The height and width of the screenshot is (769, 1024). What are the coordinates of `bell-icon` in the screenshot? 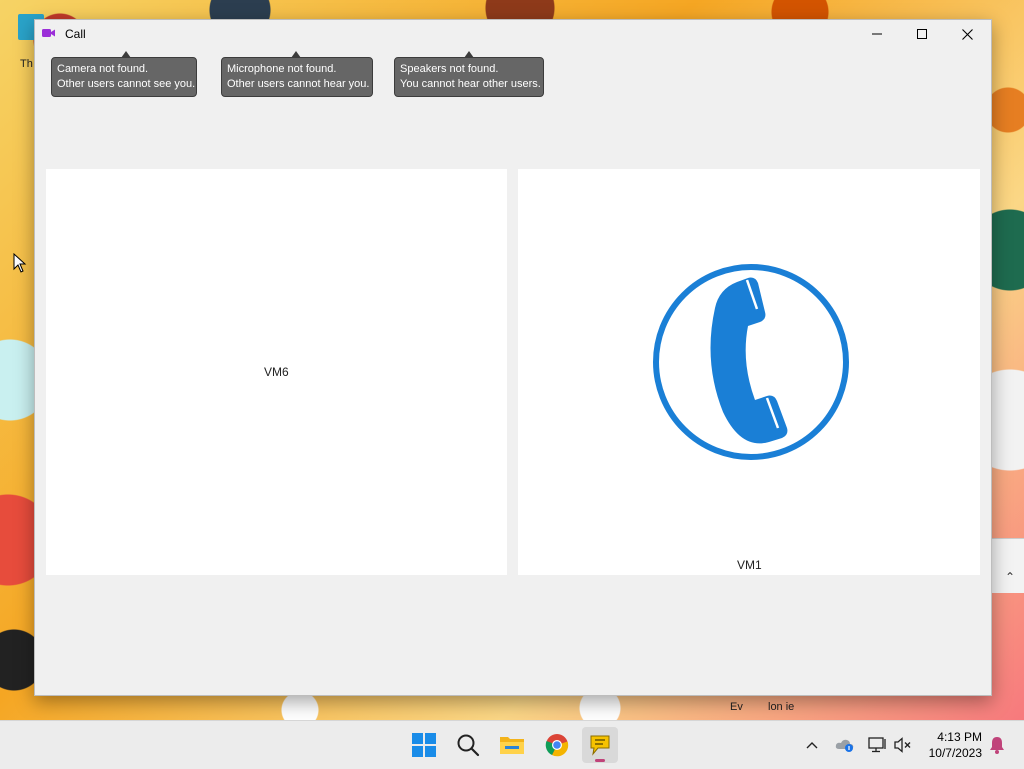 It's located at (997, 745).